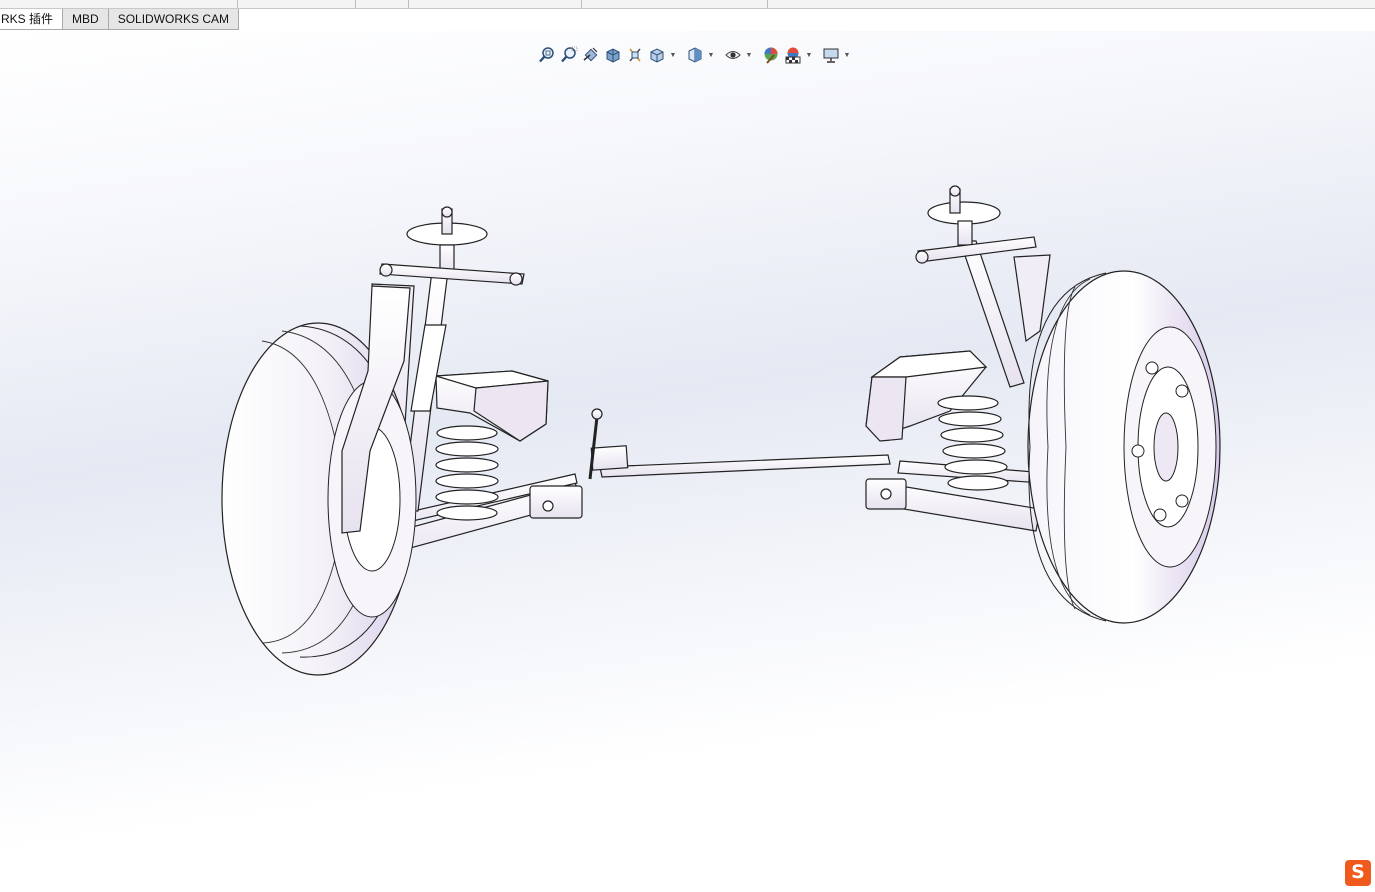 The width and height of the screenshot is (1375, 892). What do you see at coordinates (32, 19) in the screenshot?
I see `tab-solidworks-addins: RKS 插件` at bounding box center [32, 19].